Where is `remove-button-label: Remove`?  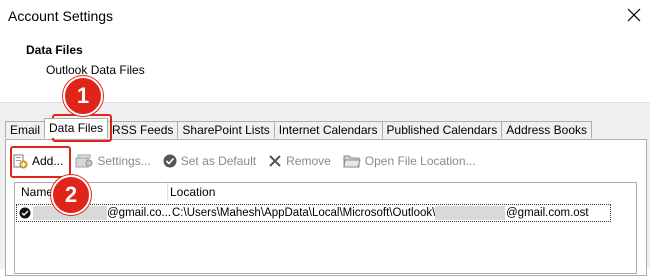 remove-button-label: Remove is located at coordinates (308, 161).